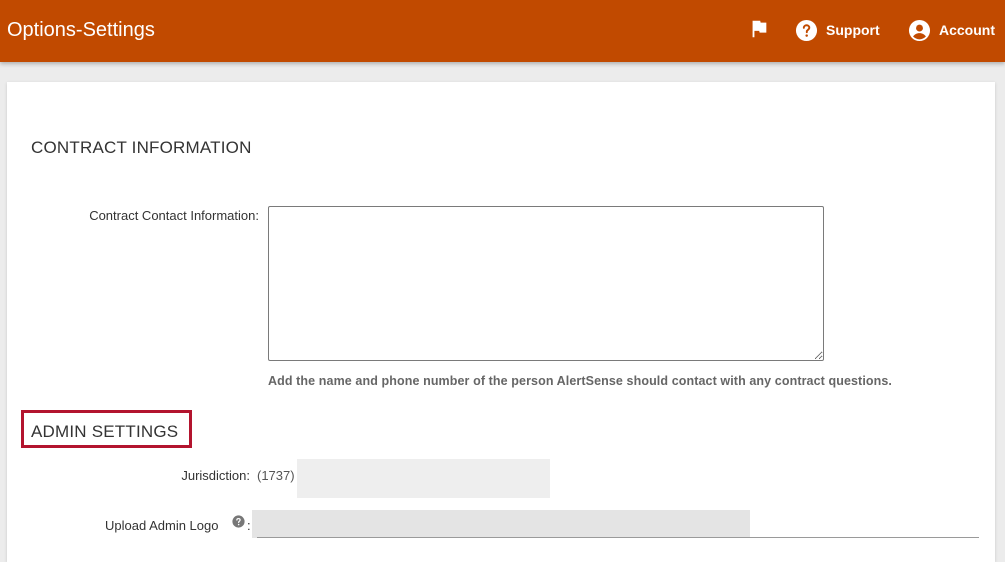  Describe the element at coordinates (501, 524) in the screenshot. I see `upload-logo-redacted-area` at that location.